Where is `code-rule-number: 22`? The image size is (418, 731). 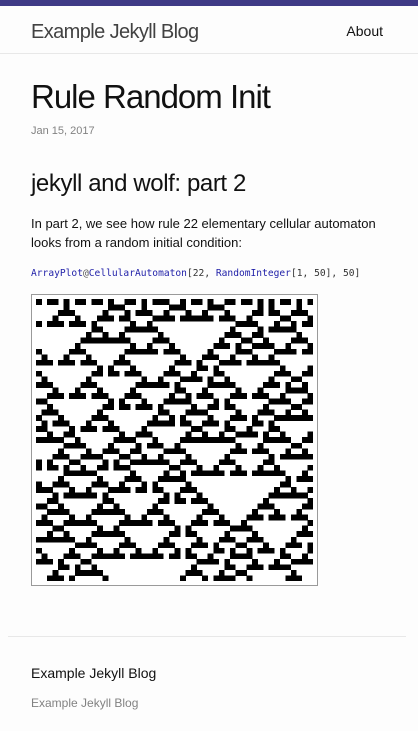 code-rule-number: 22 is located at coordinates (198, 273).